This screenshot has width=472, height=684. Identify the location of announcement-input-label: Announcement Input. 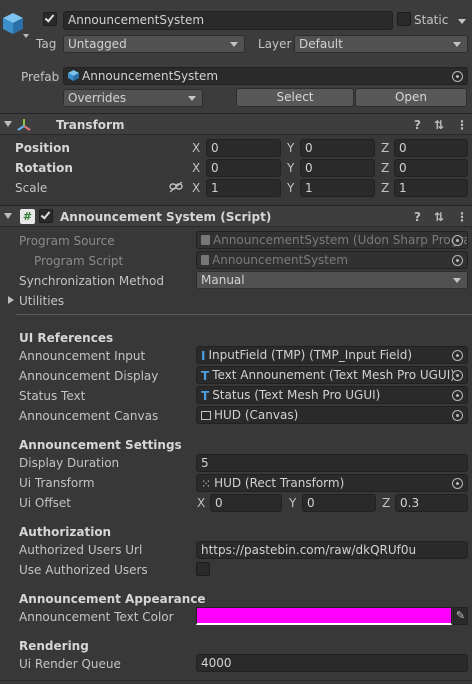
(82, 356).